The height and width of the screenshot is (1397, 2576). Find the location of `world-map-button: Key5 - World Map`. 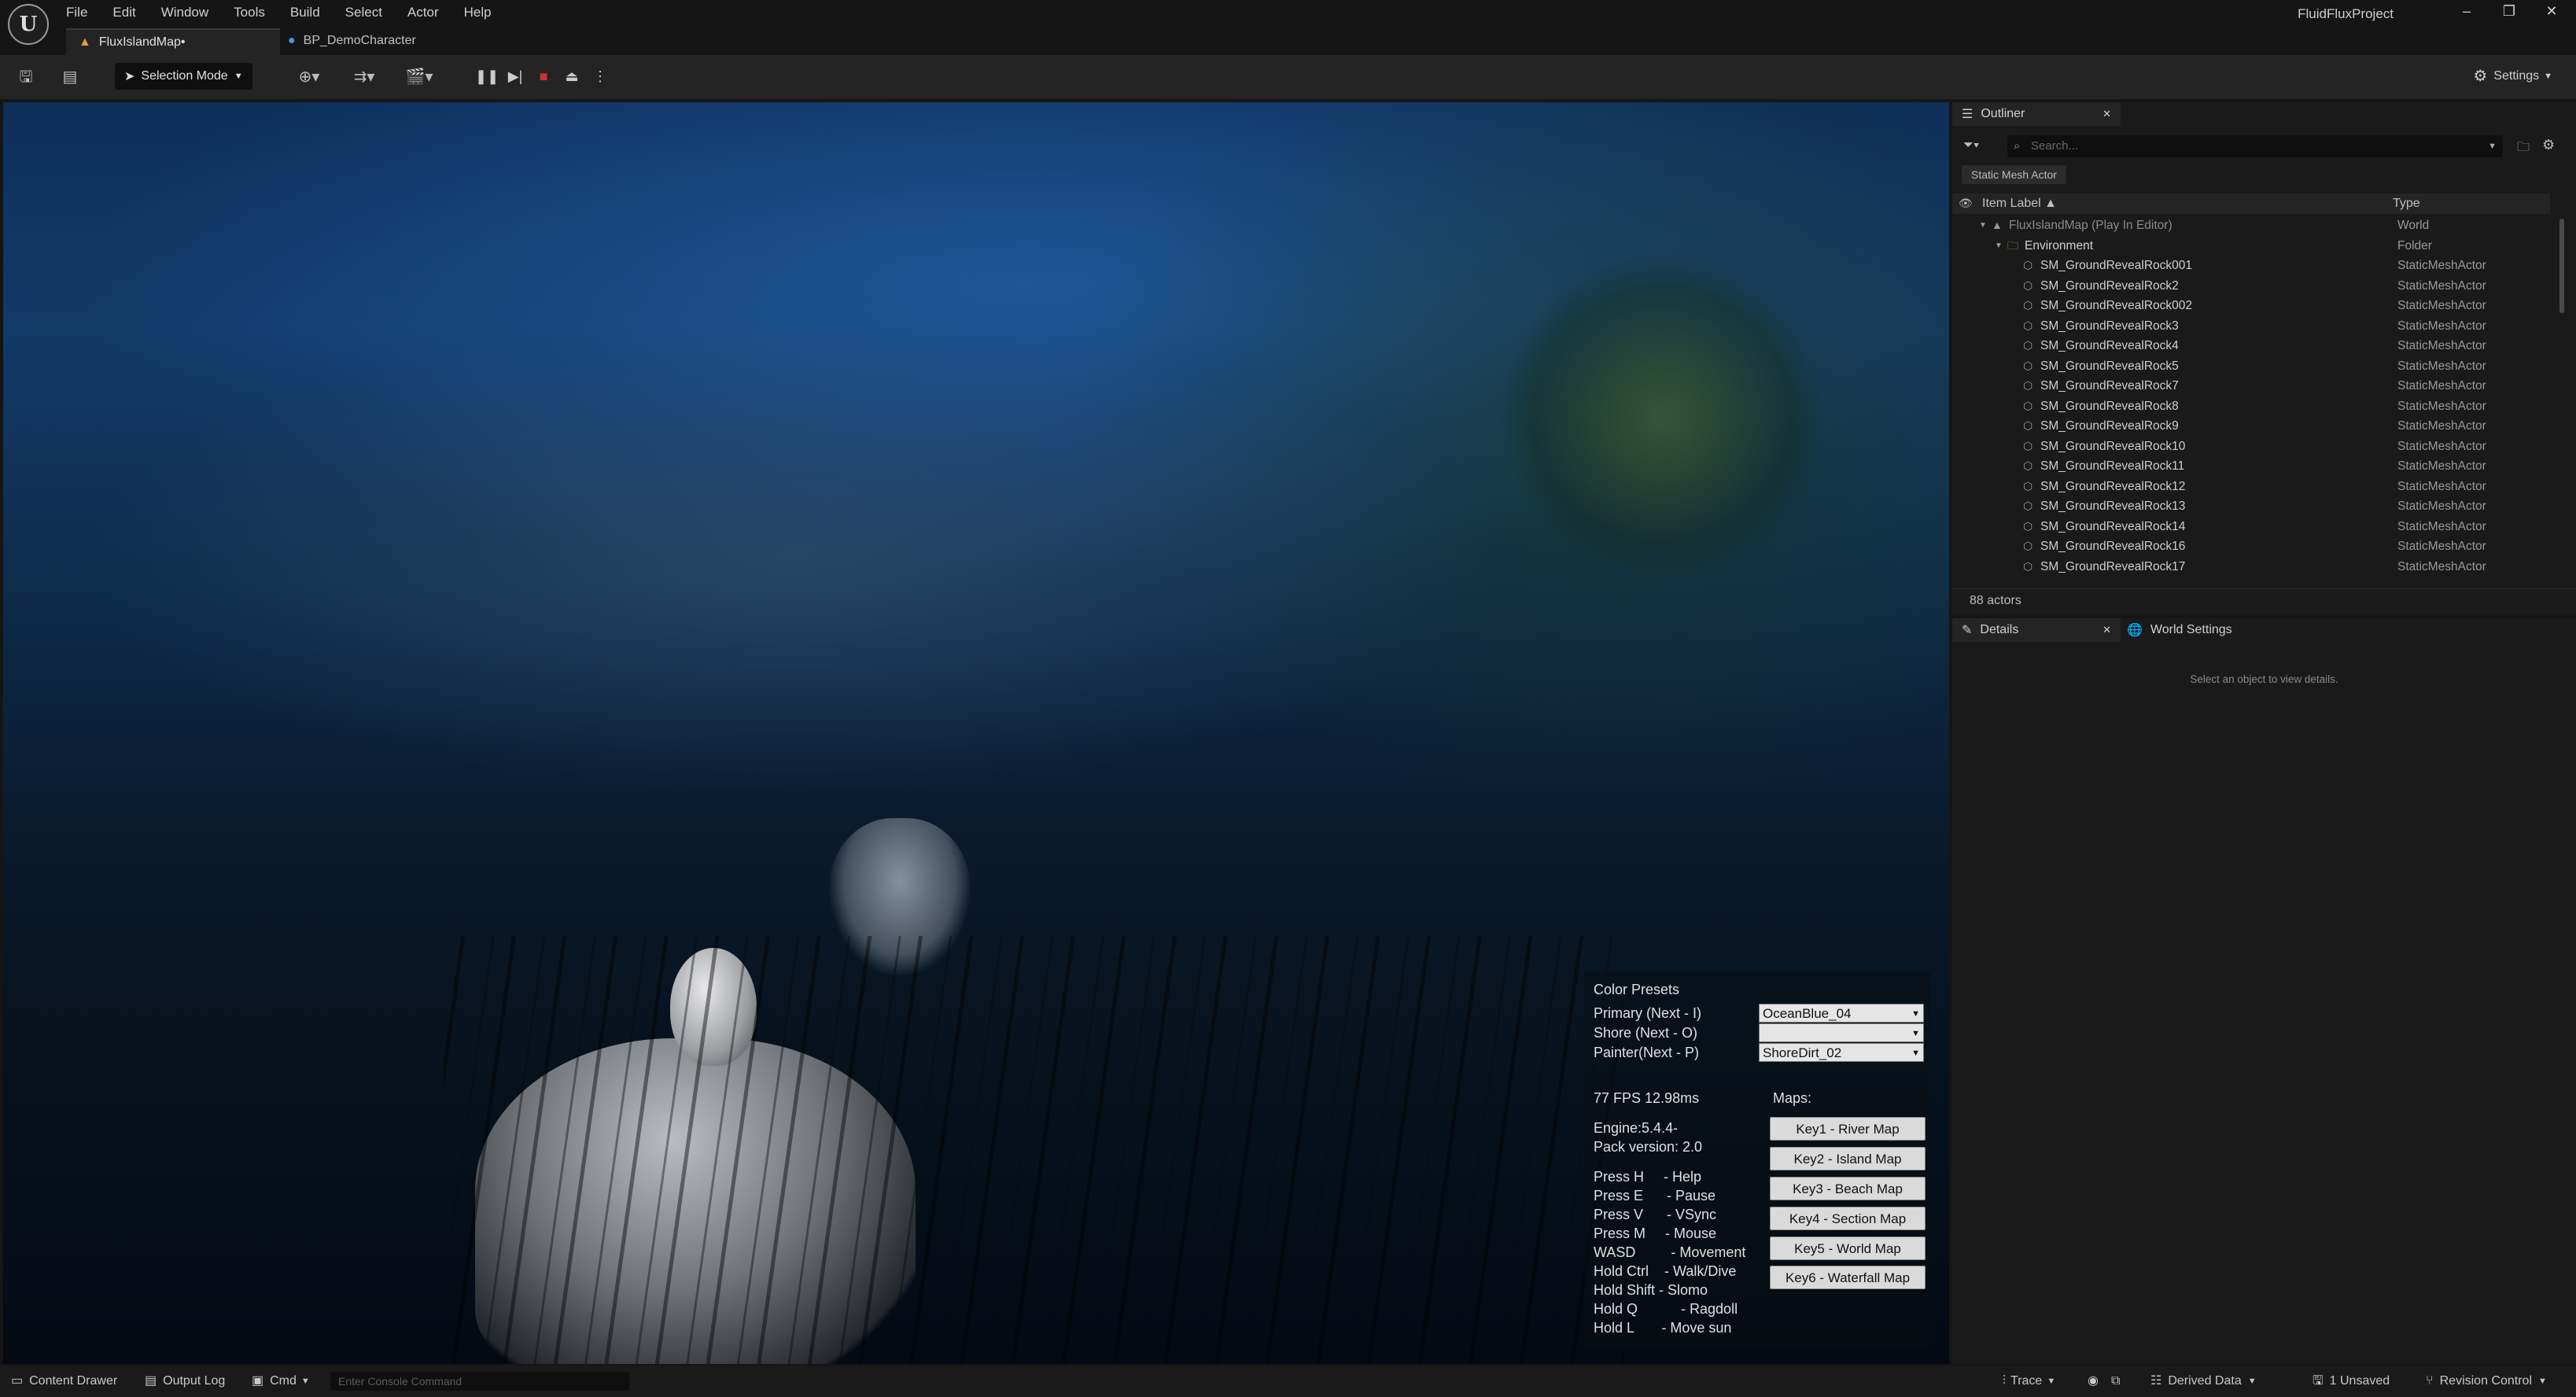

world-map-button: Key5 - World Map is located at coordinates (1848, 1249).